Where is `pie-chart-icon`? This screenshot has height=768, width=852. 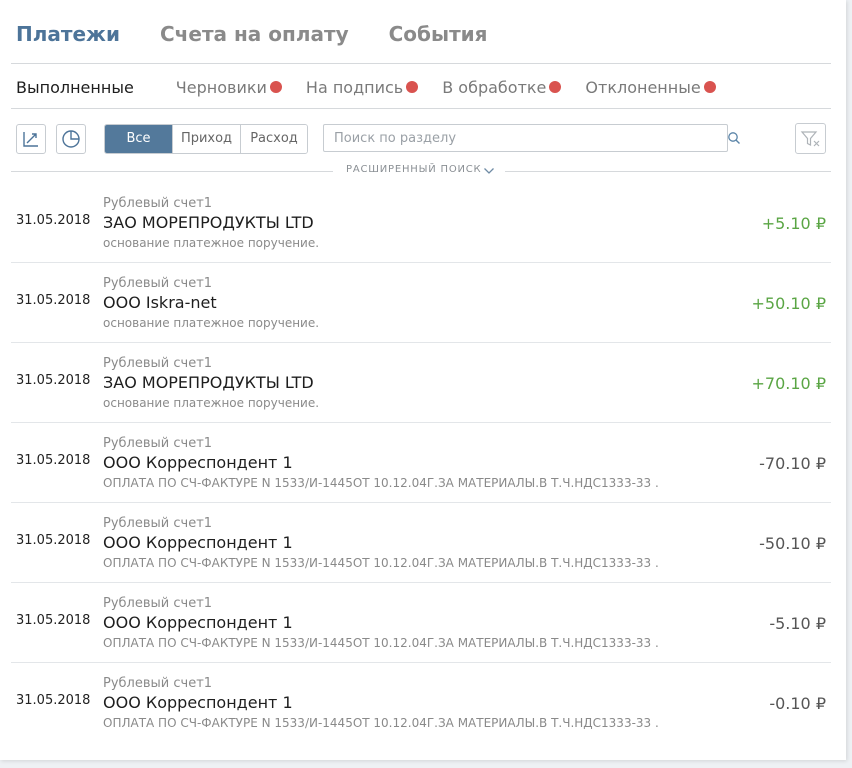
pie-chart-icon is located at coordinates (71, 139).